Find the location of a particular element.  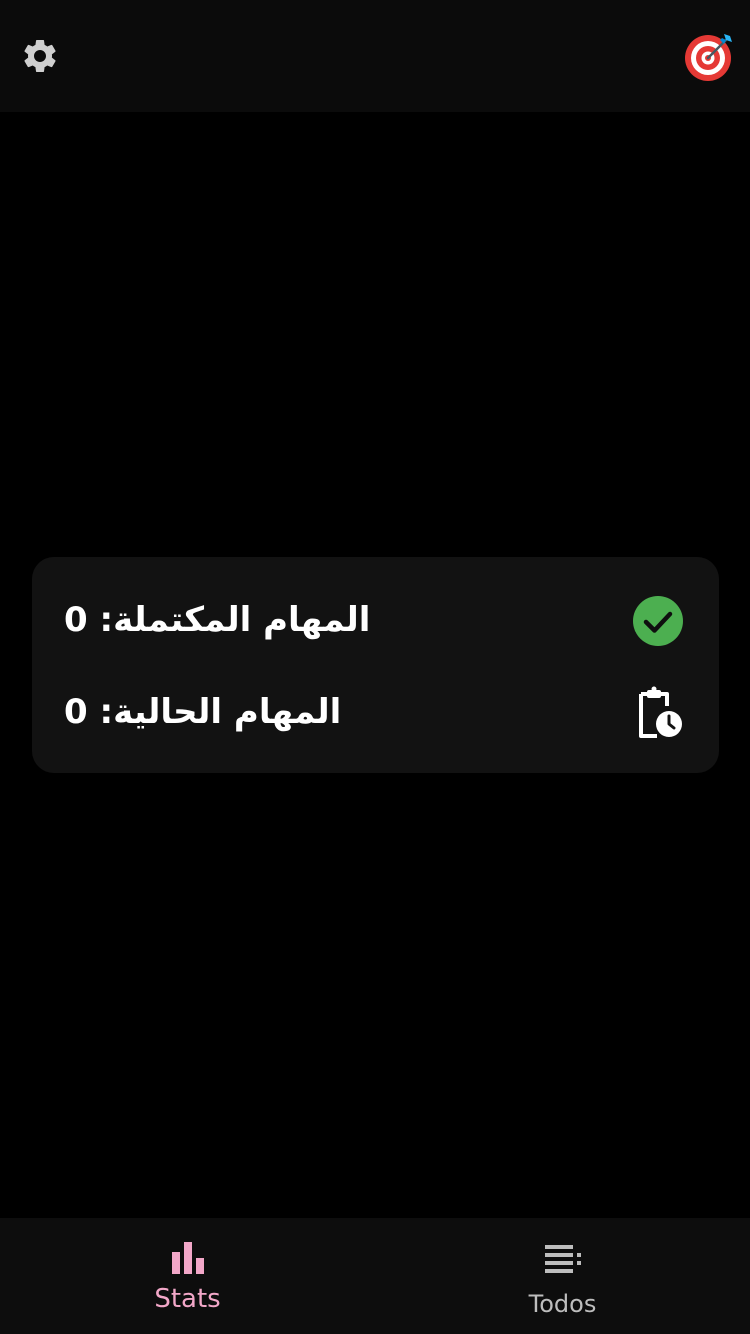

gear-icon is located at coordinates (40, 55).